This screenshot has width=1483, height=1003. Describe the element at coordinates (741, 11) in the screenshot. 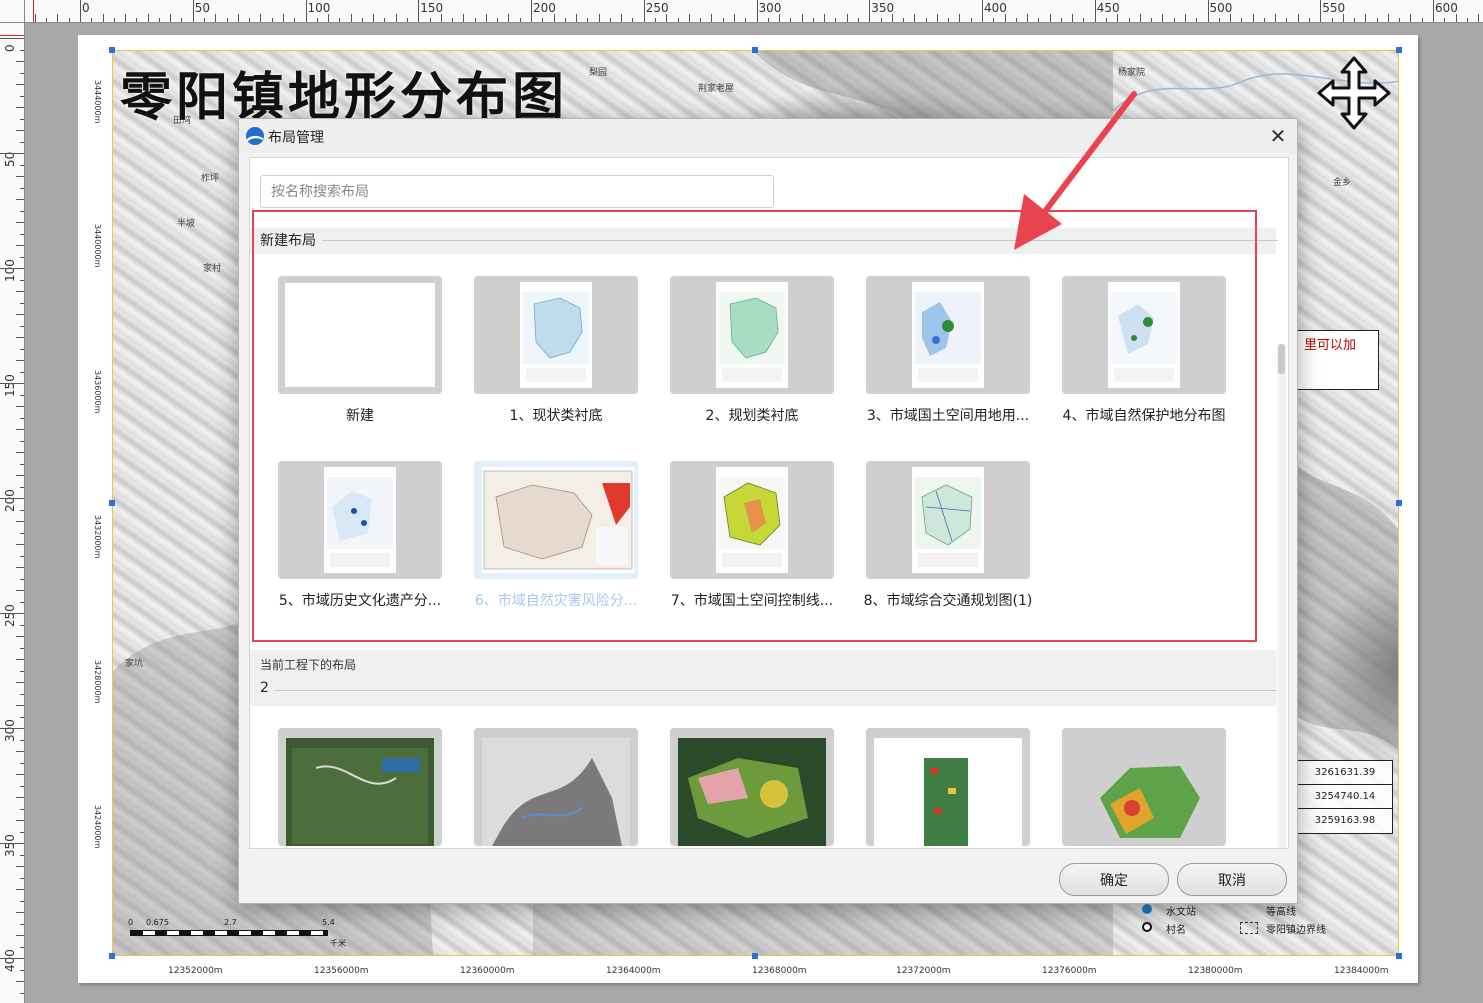

I see `ruler-top: 0 50 100 150 200 250 300 350 400 450 500 550 600` at that location.